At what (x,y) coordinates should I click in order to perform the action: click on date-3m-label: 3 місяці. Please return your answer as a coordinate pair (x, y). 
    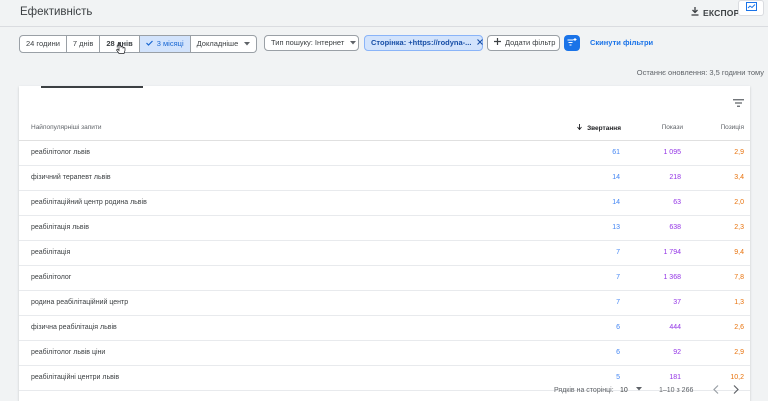
    Looking at the image, I should click on (170, 43).